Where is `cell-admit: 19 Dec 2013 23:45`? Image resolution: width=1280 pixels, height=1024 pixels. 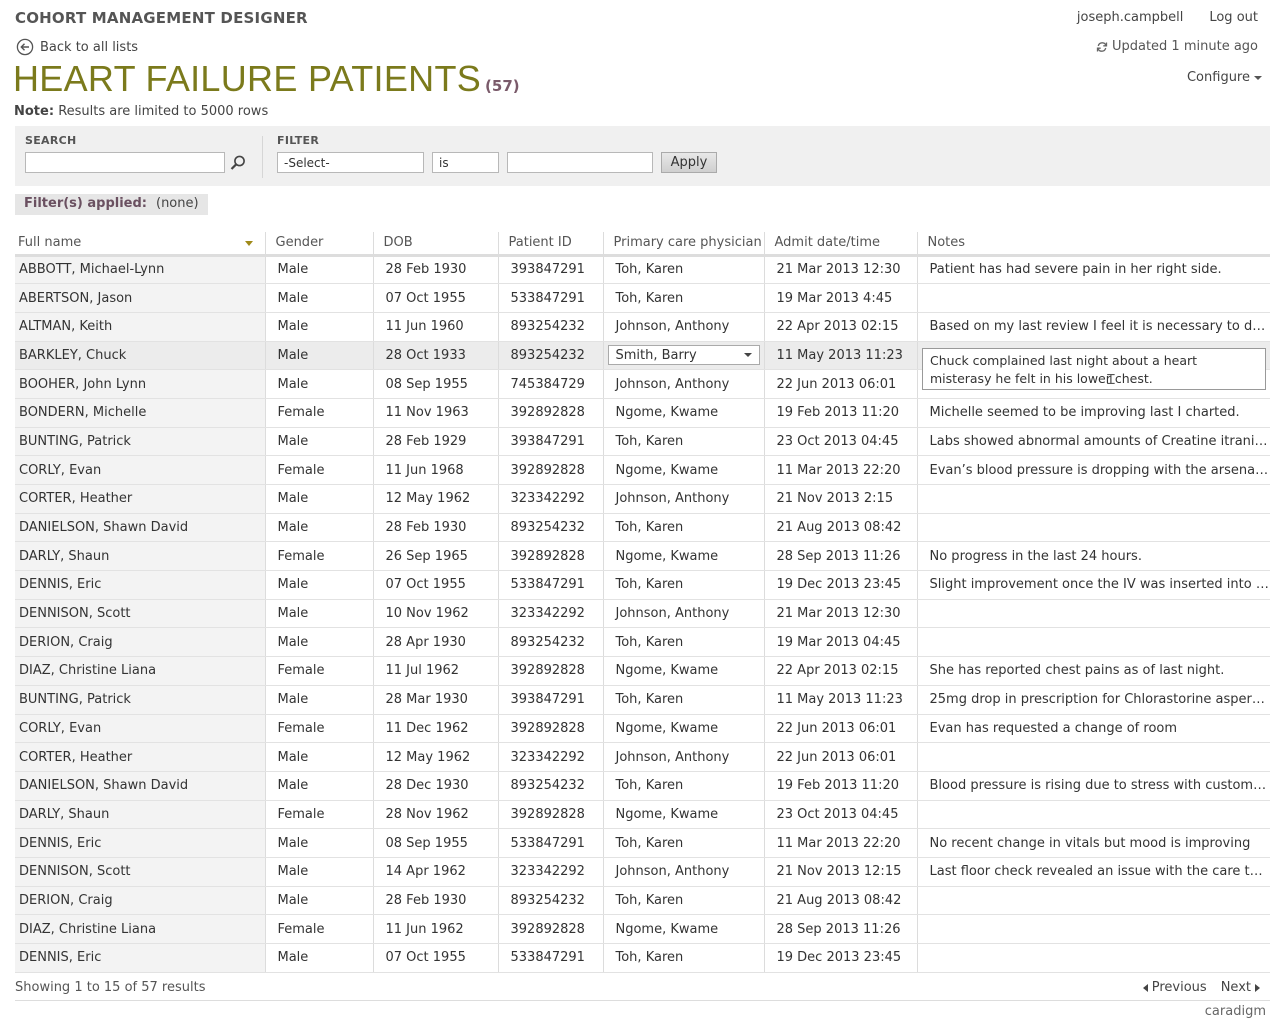
cell-admit: 19 Dec 2013 23:45 is located at coordinates (840, 585).